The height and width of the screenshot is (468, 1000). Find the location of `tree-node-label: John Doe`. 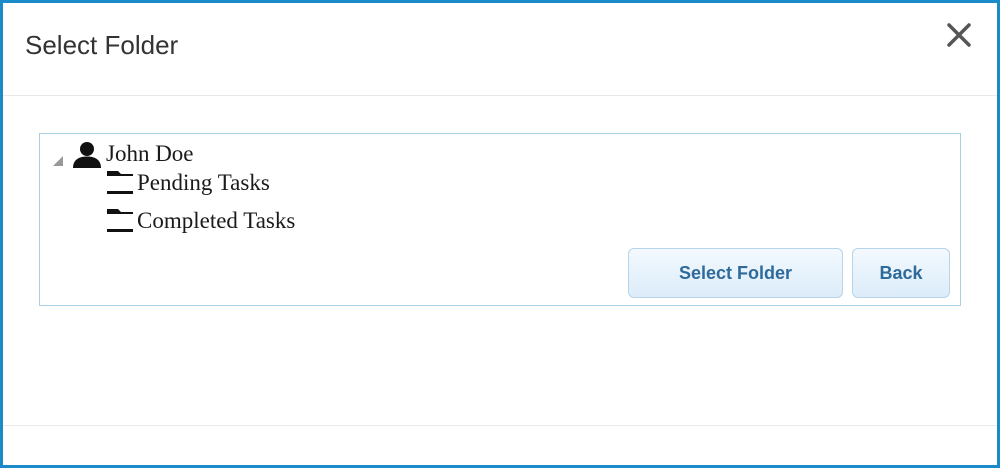

tree-node-label: John Doe is located at coordinates (150, 153).